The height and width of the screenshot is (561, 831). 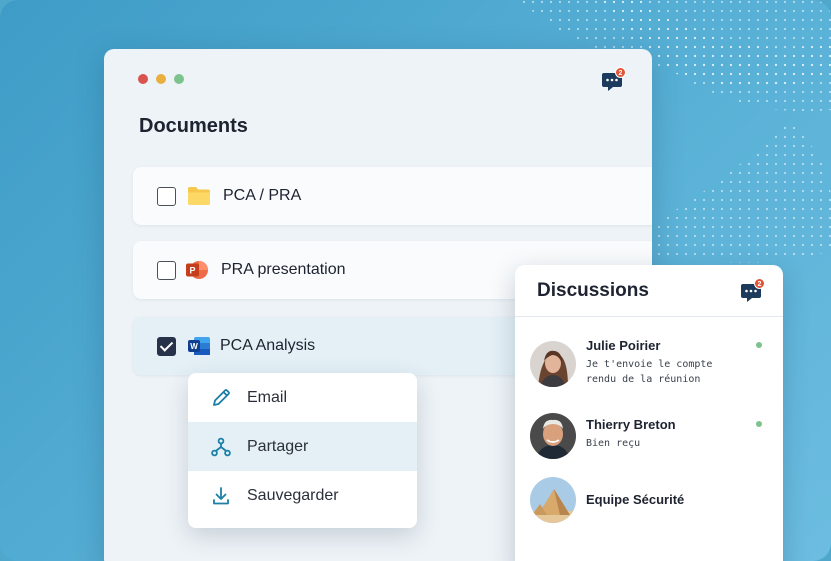 I want to click on context-menu: Email Partager Sauvegarder, so click(x=302, y=450).